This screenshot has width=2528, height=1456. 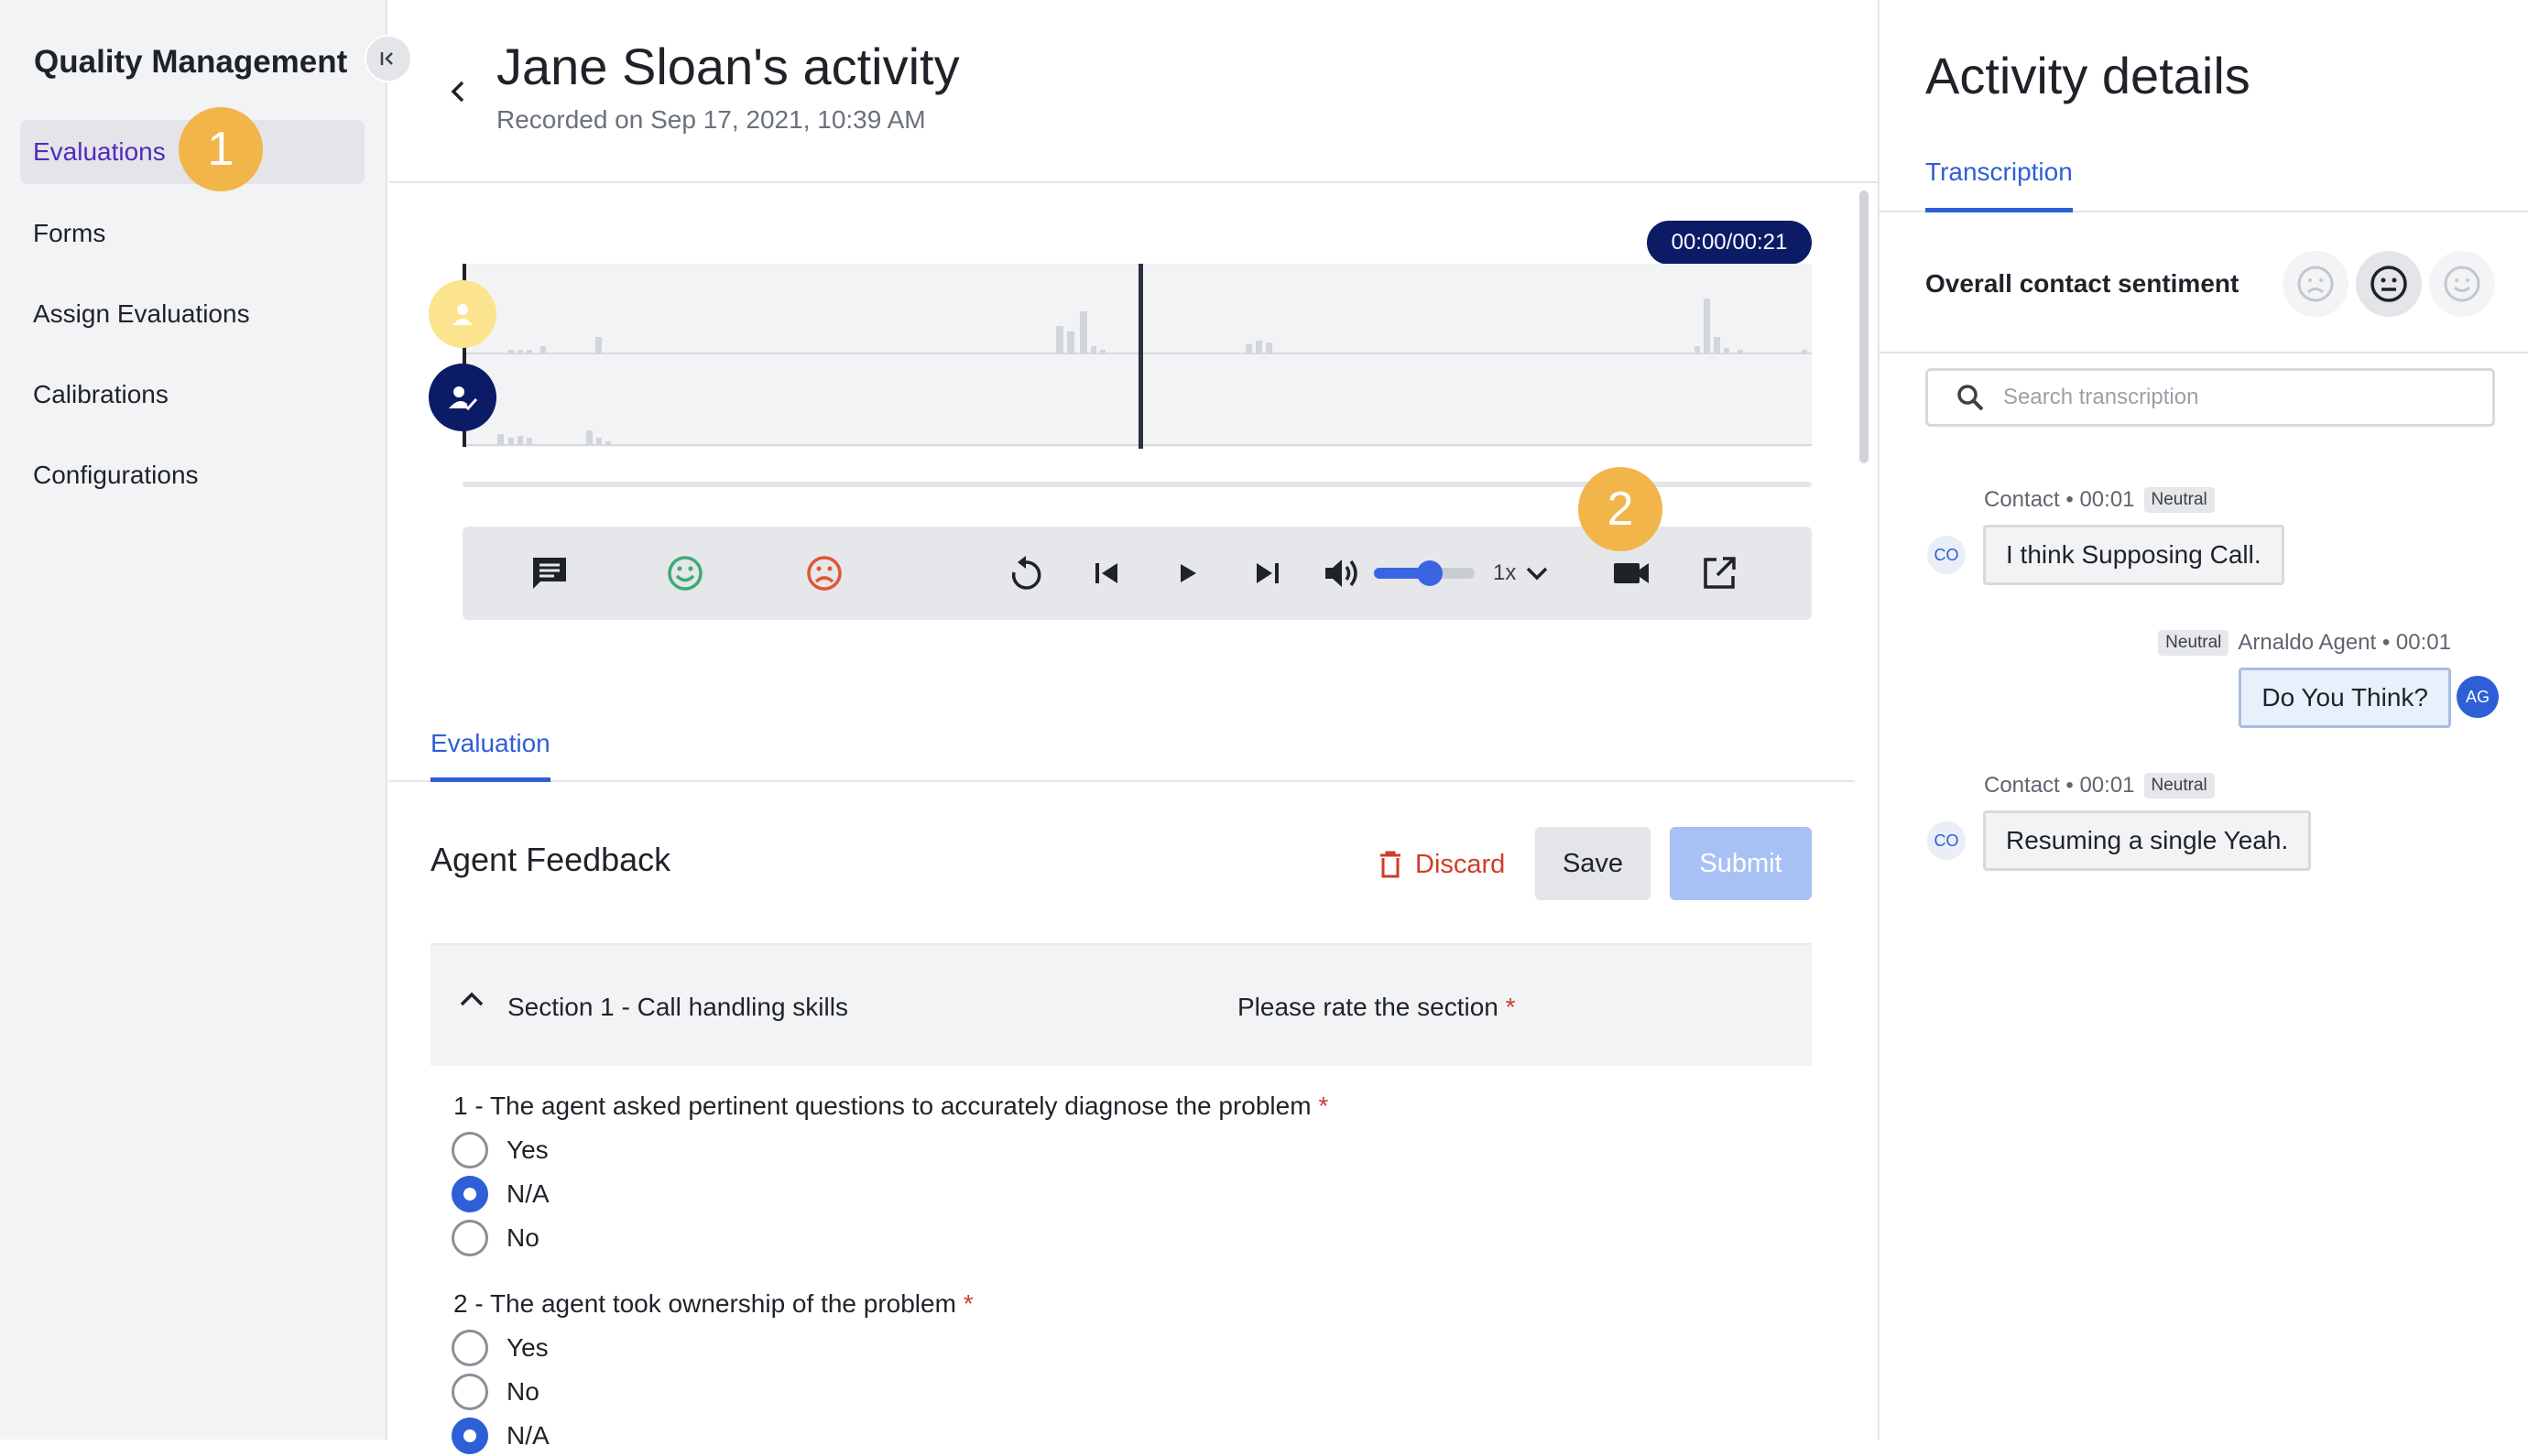 I want to click on skip-forward-button, so click(x=1268, y=573).